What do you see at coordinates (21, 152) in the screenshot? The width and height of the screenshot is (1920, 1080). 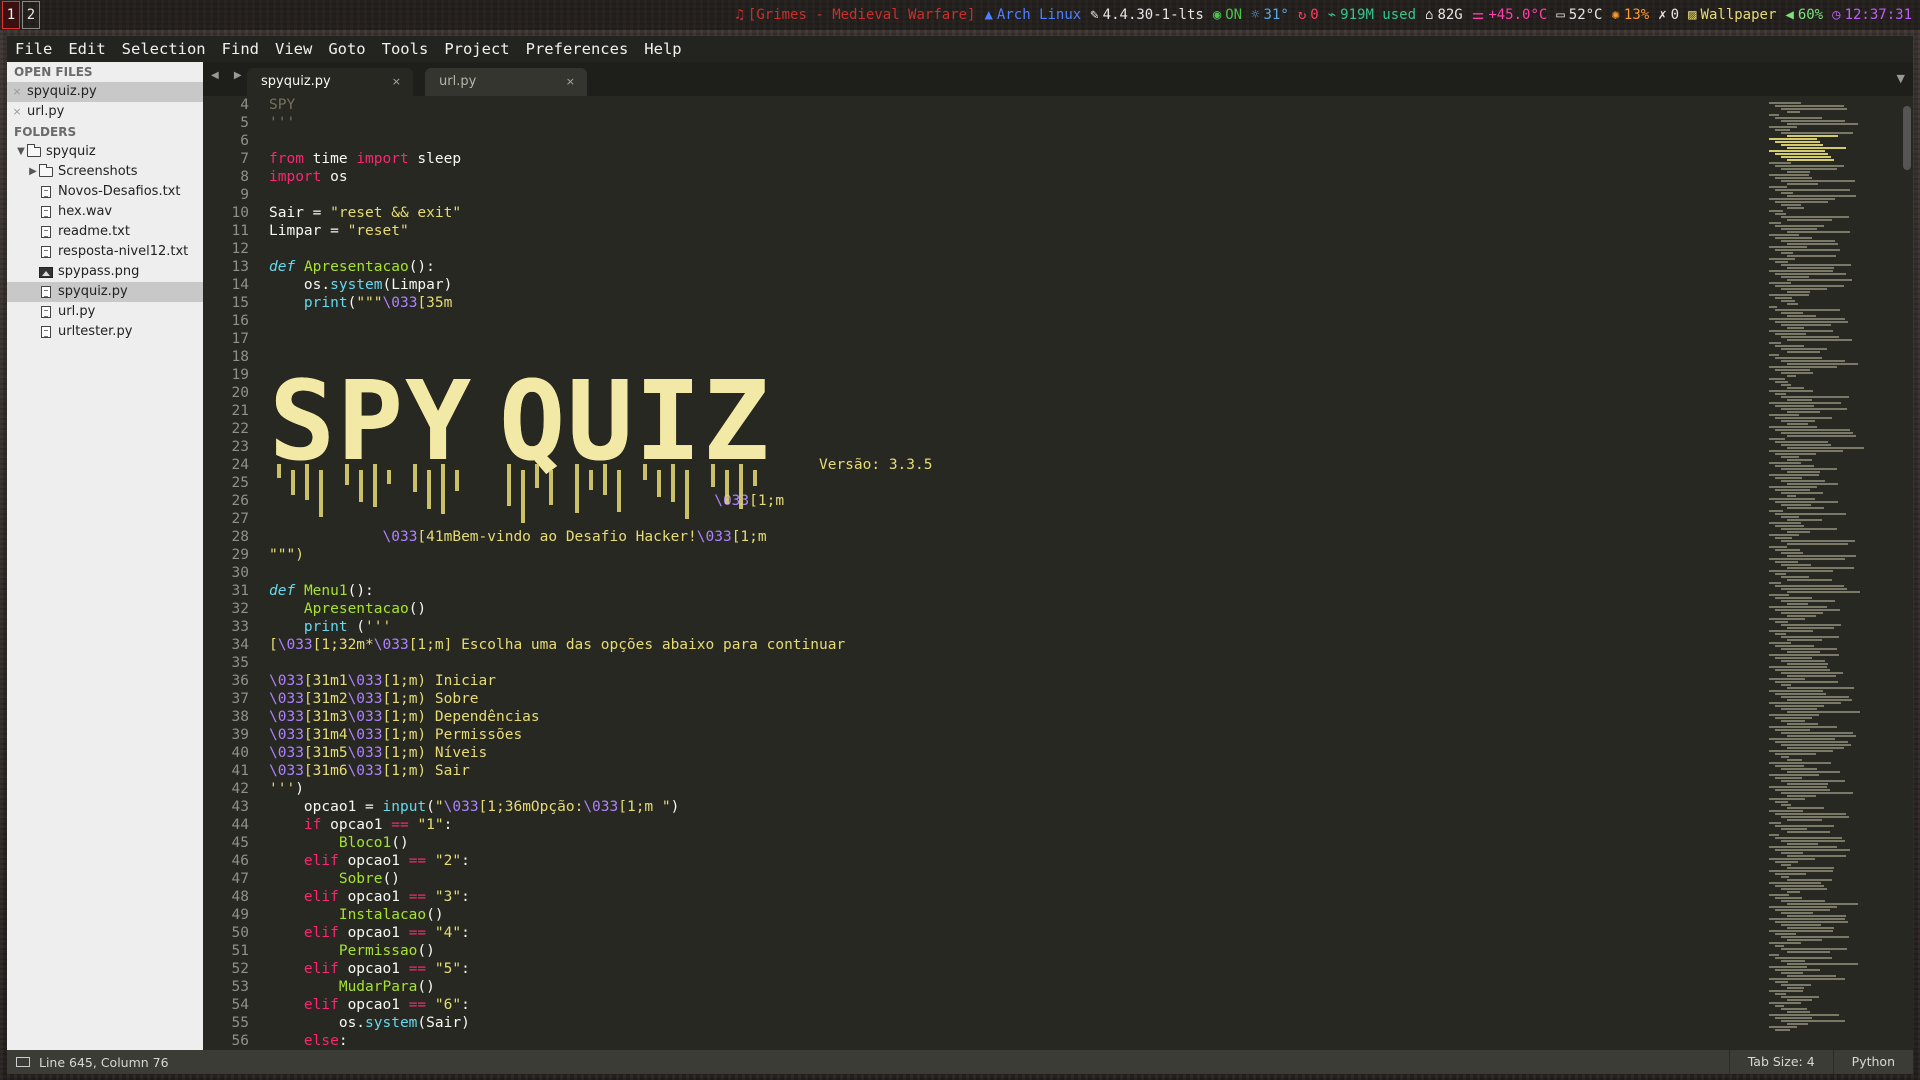 I see `expanded-arrow-icon: ▼` at bounding box center [21, 152].